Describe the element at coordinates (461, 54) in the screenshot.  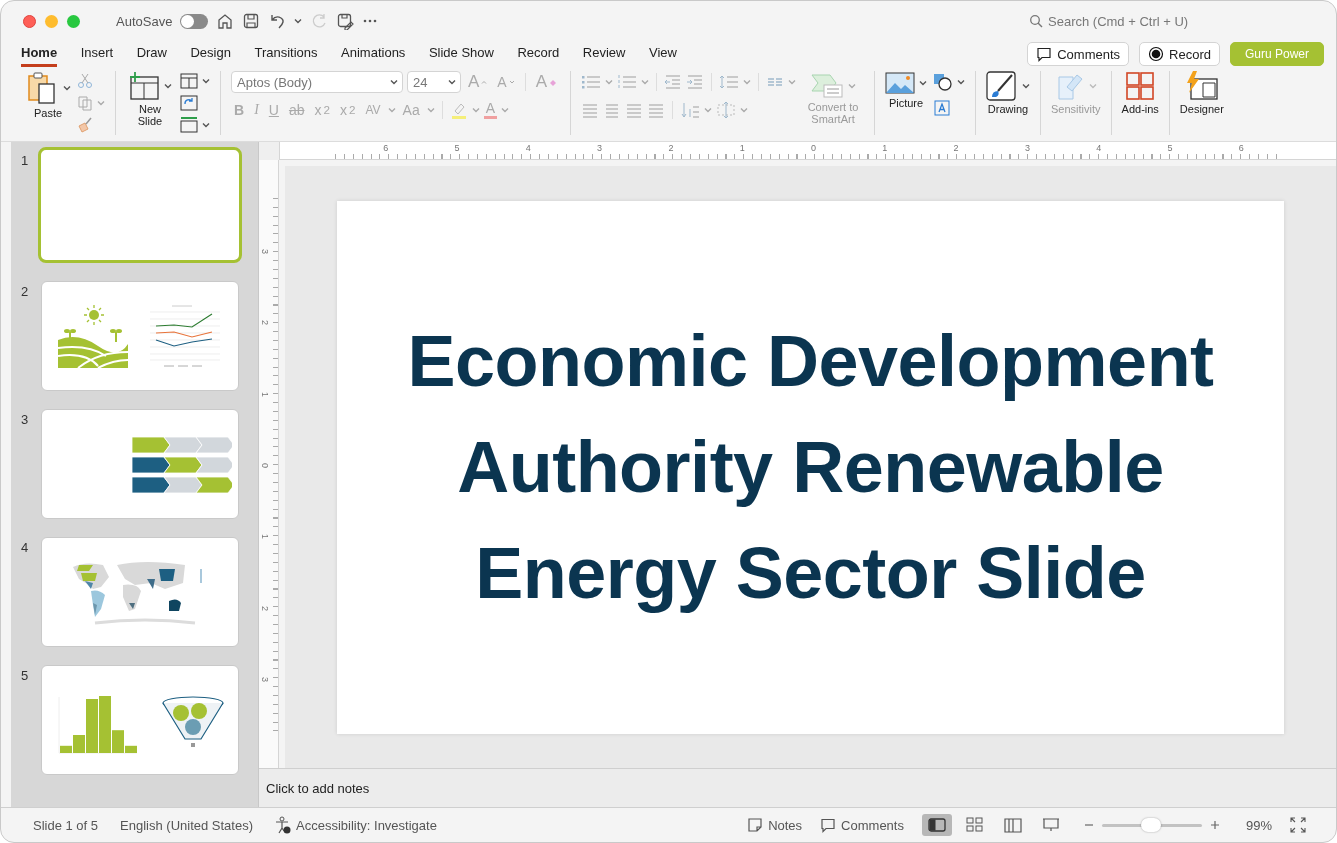
I see `ribbon-tab: Slide Show` at that location.